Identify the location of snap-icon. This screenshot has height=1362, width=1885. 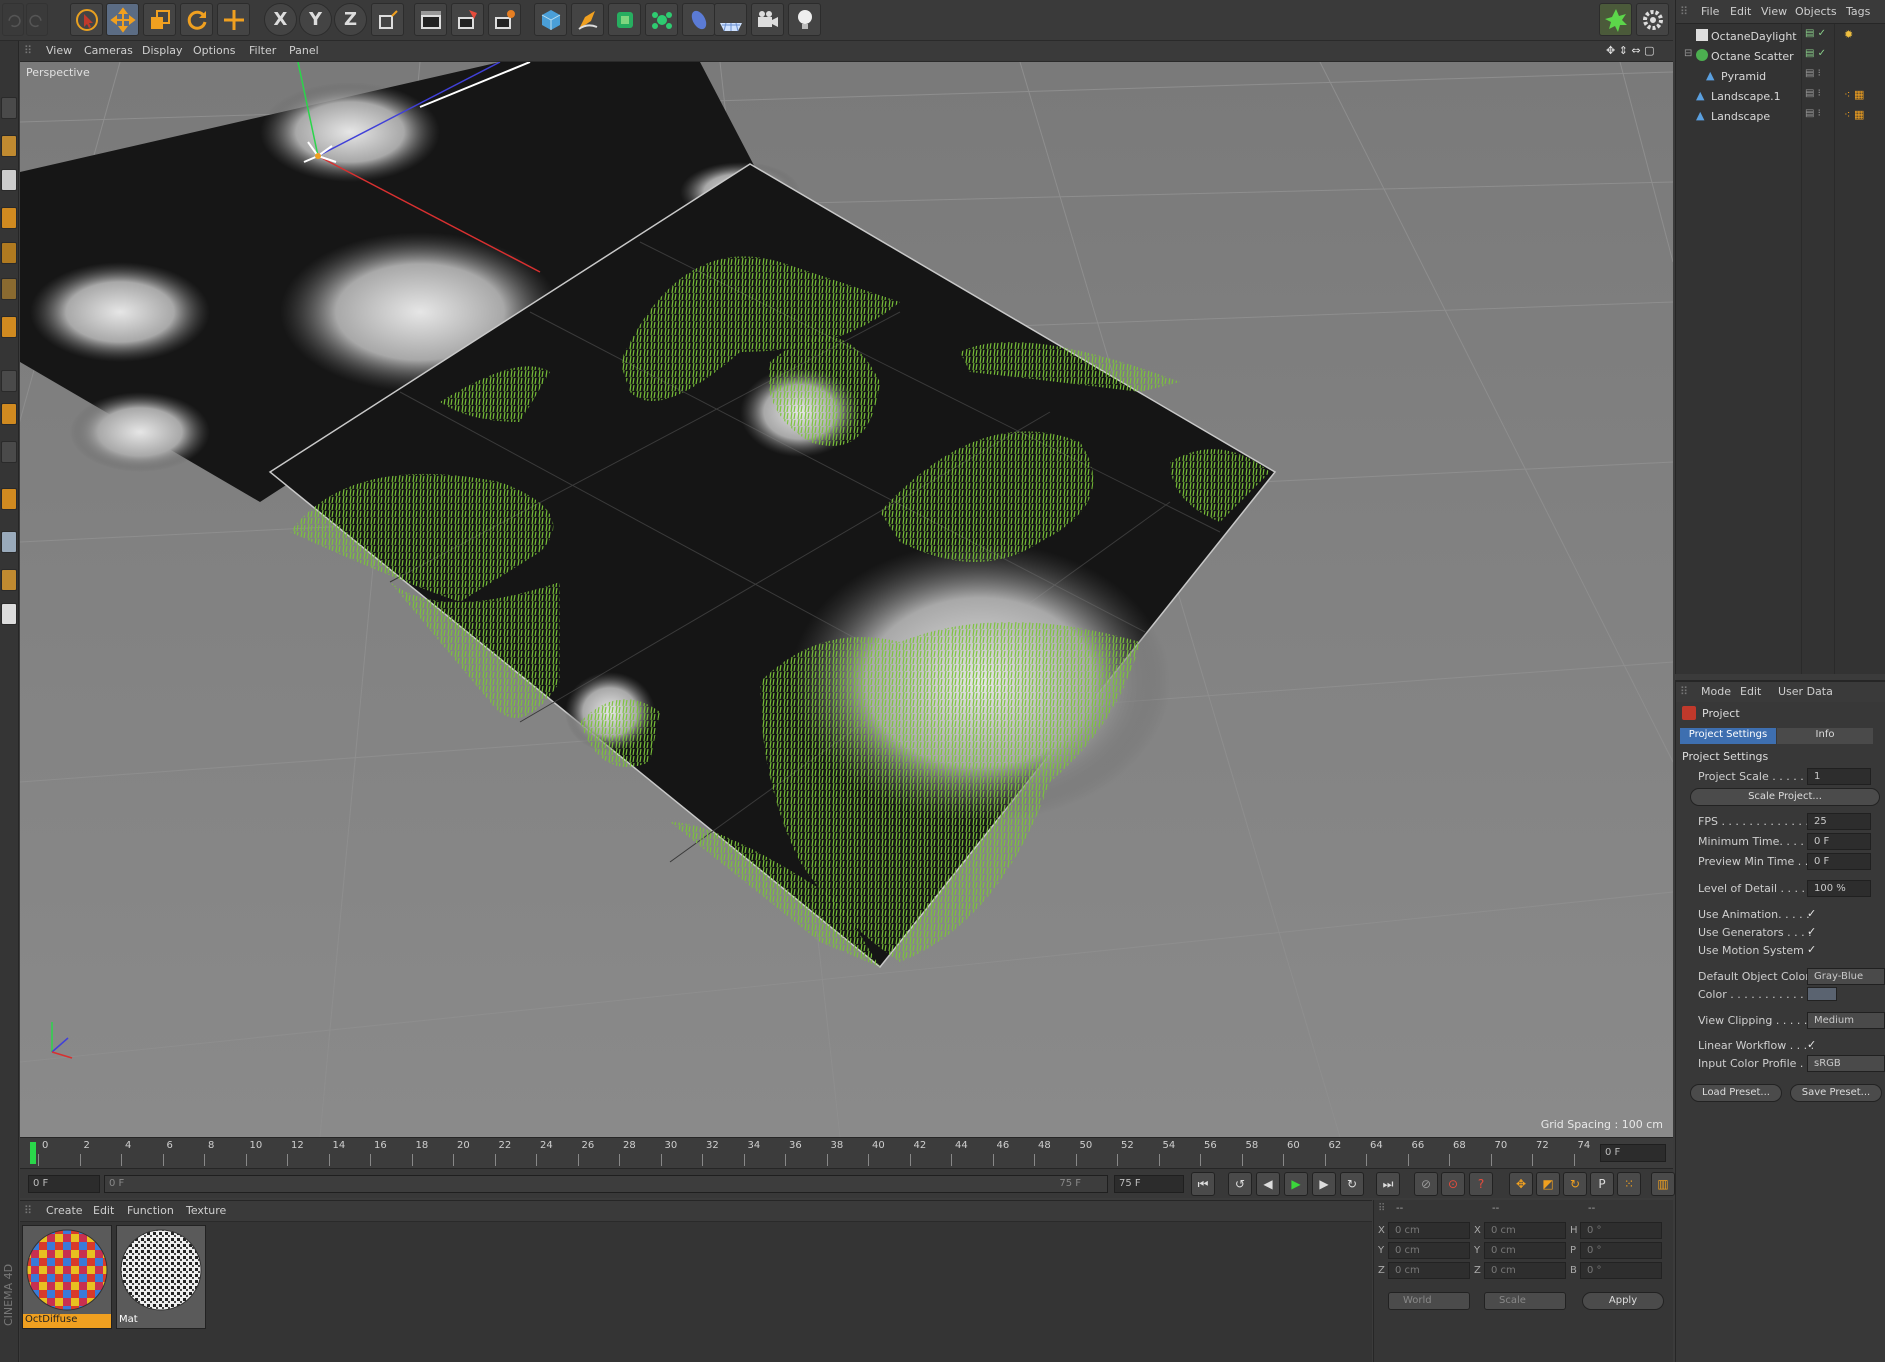
(9, 414).